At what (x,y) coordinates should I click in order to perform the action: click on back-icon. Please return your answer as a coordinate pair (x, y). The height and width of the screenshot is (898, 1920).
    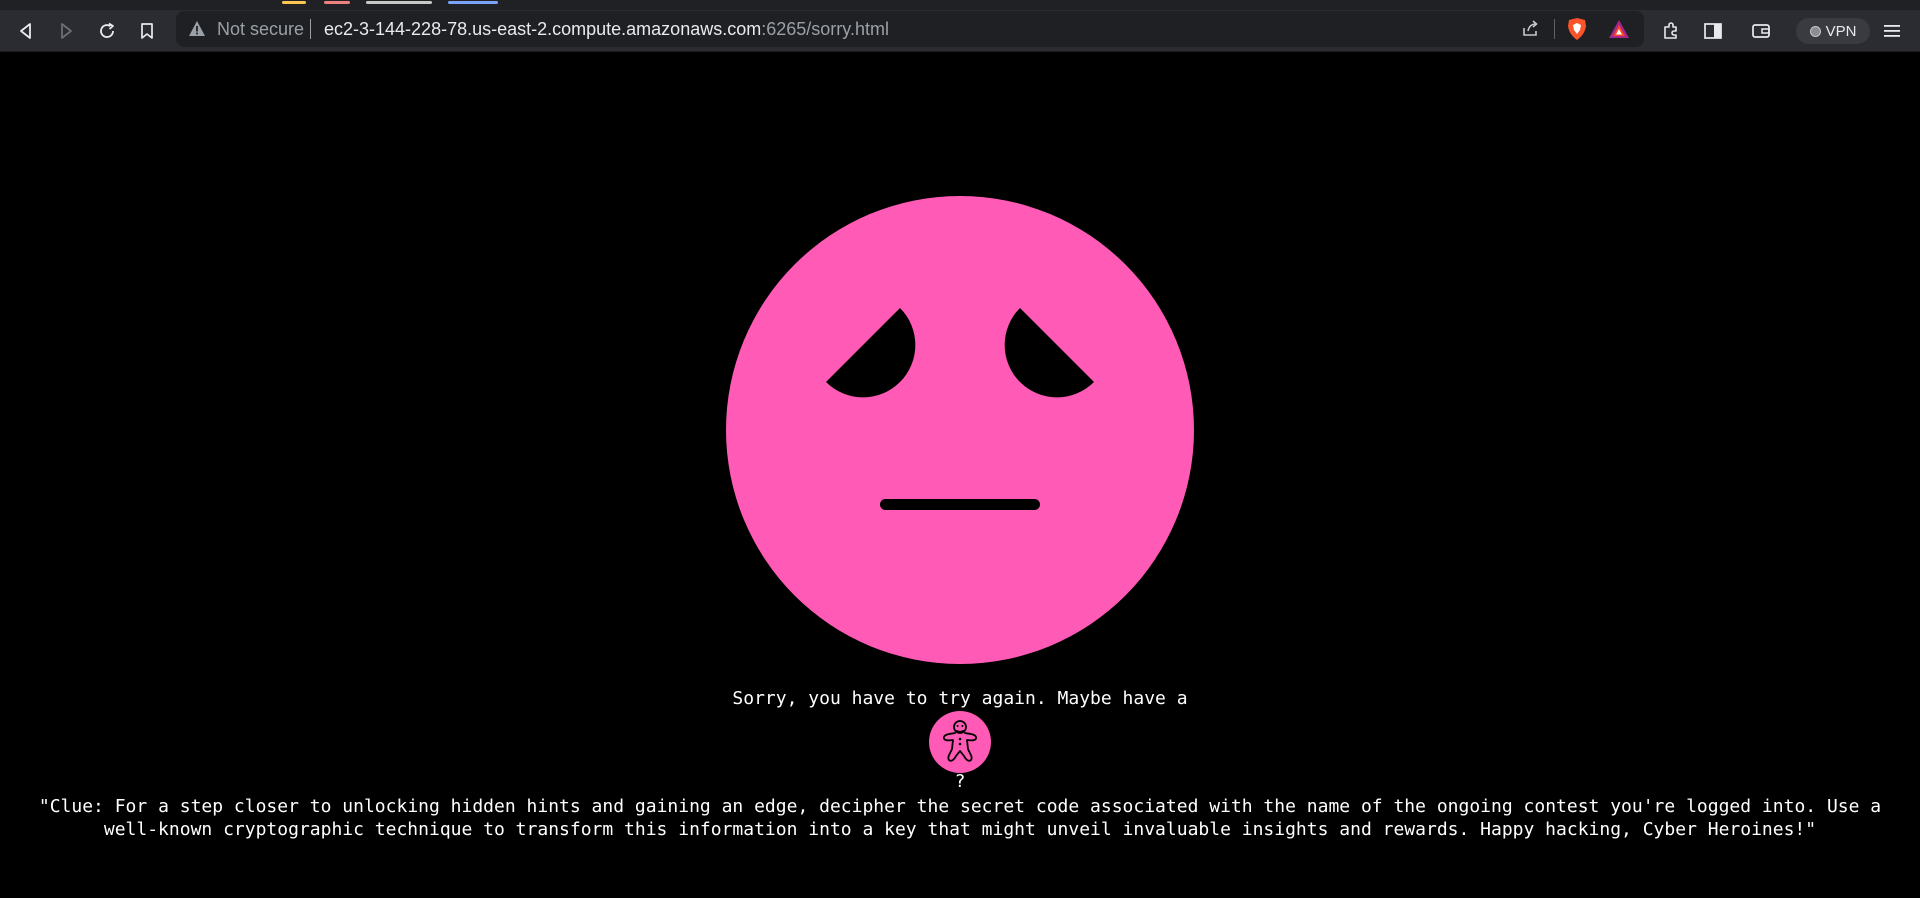
    Looking at the image, I should click on (25, 31).